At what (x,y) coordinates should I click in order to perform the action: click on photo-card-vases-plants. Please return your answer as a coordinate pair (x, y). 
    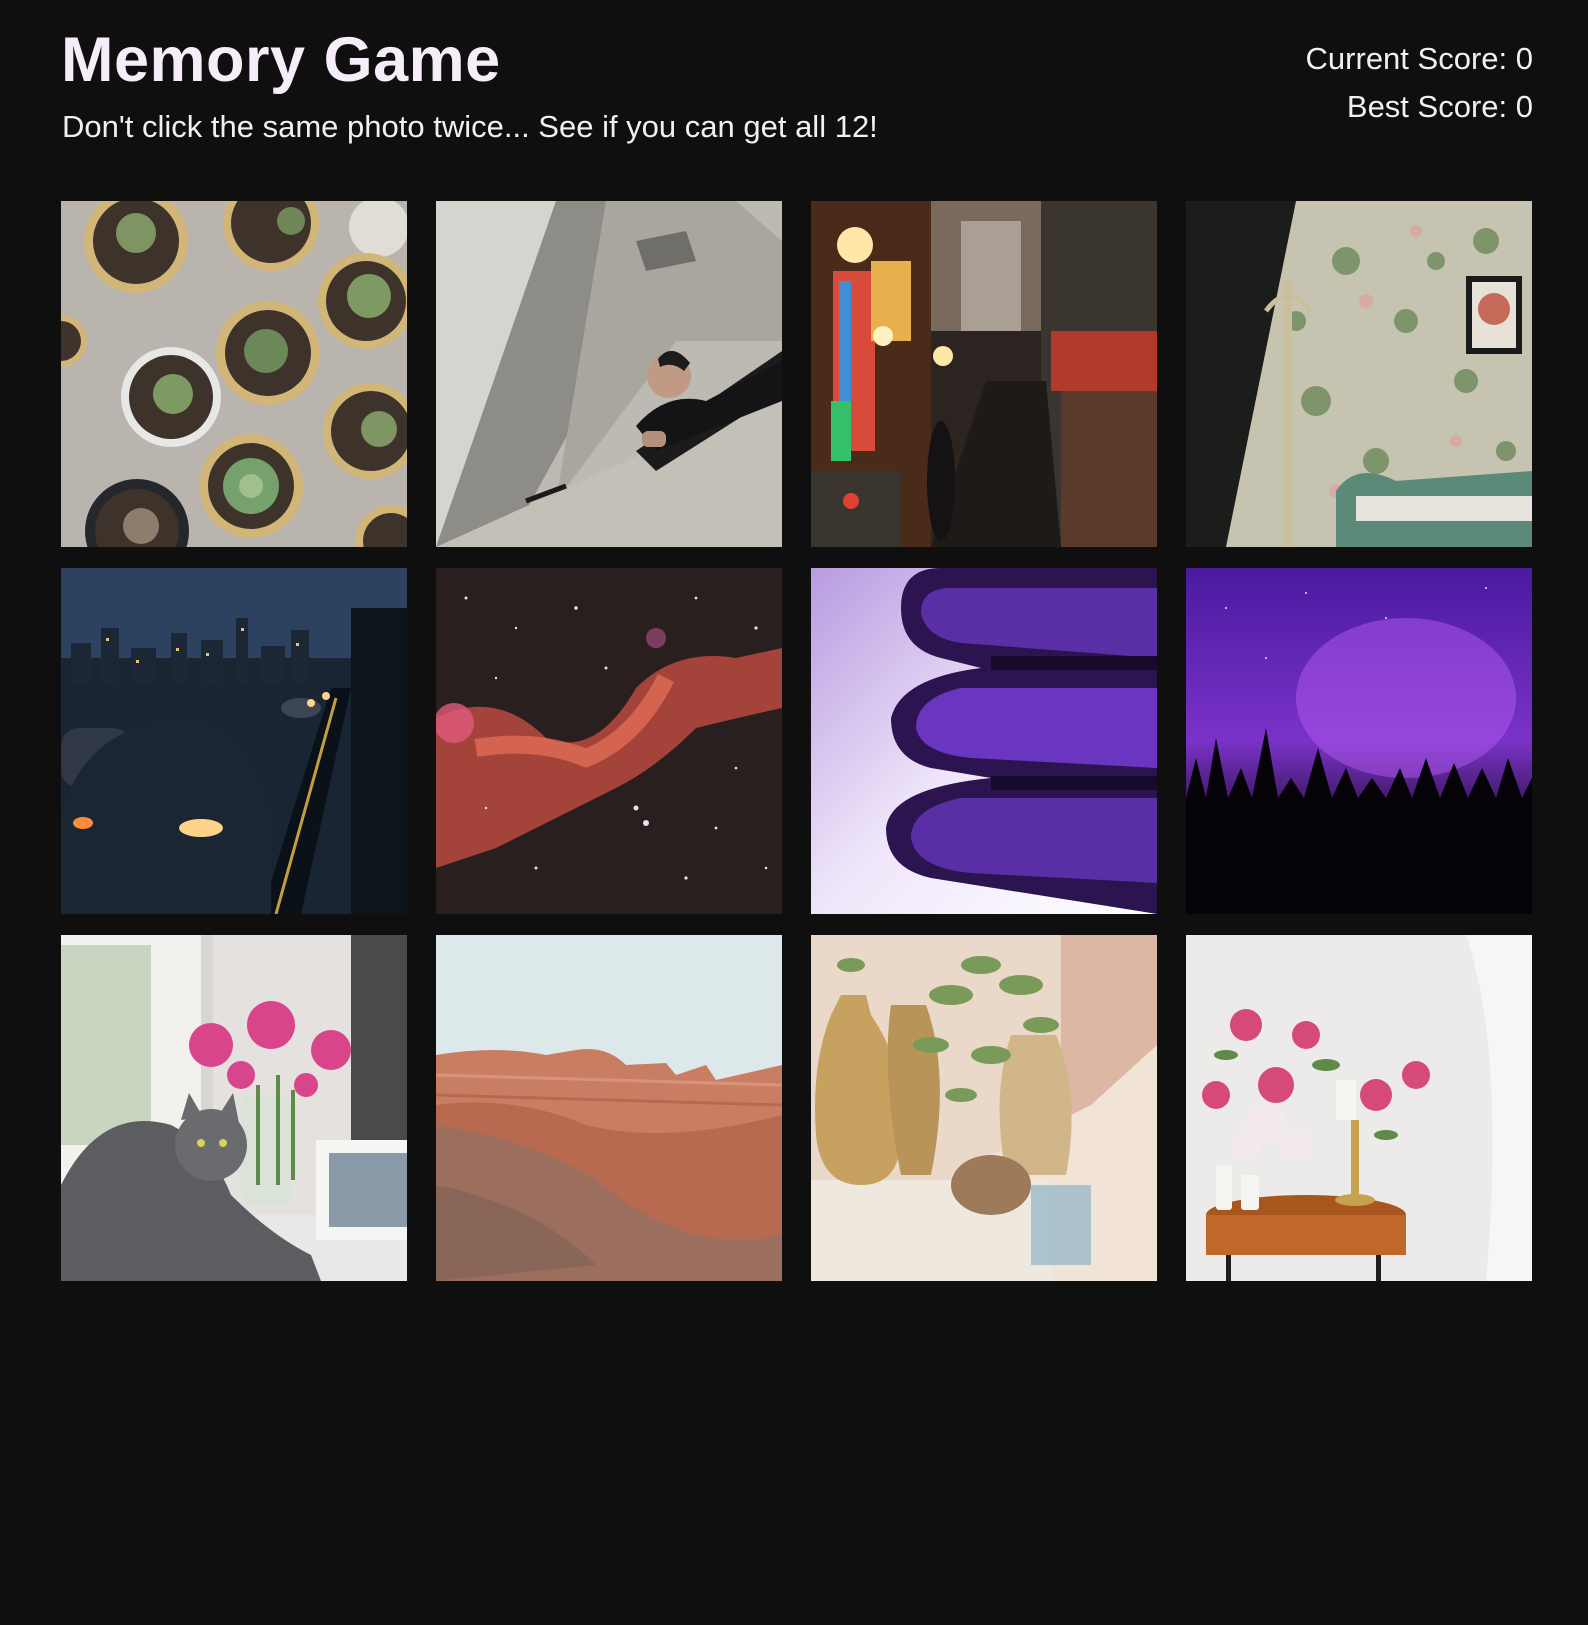
    Looking at the image, I should click on (984, 1108).